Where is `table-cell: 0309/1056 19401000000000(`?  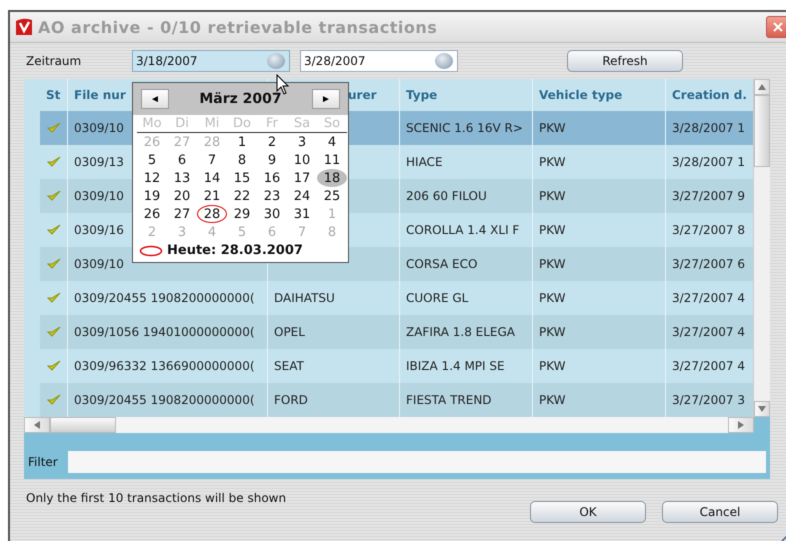
table-cell: 0309/1056 19401000000000( is located at coordinates (164, 332).